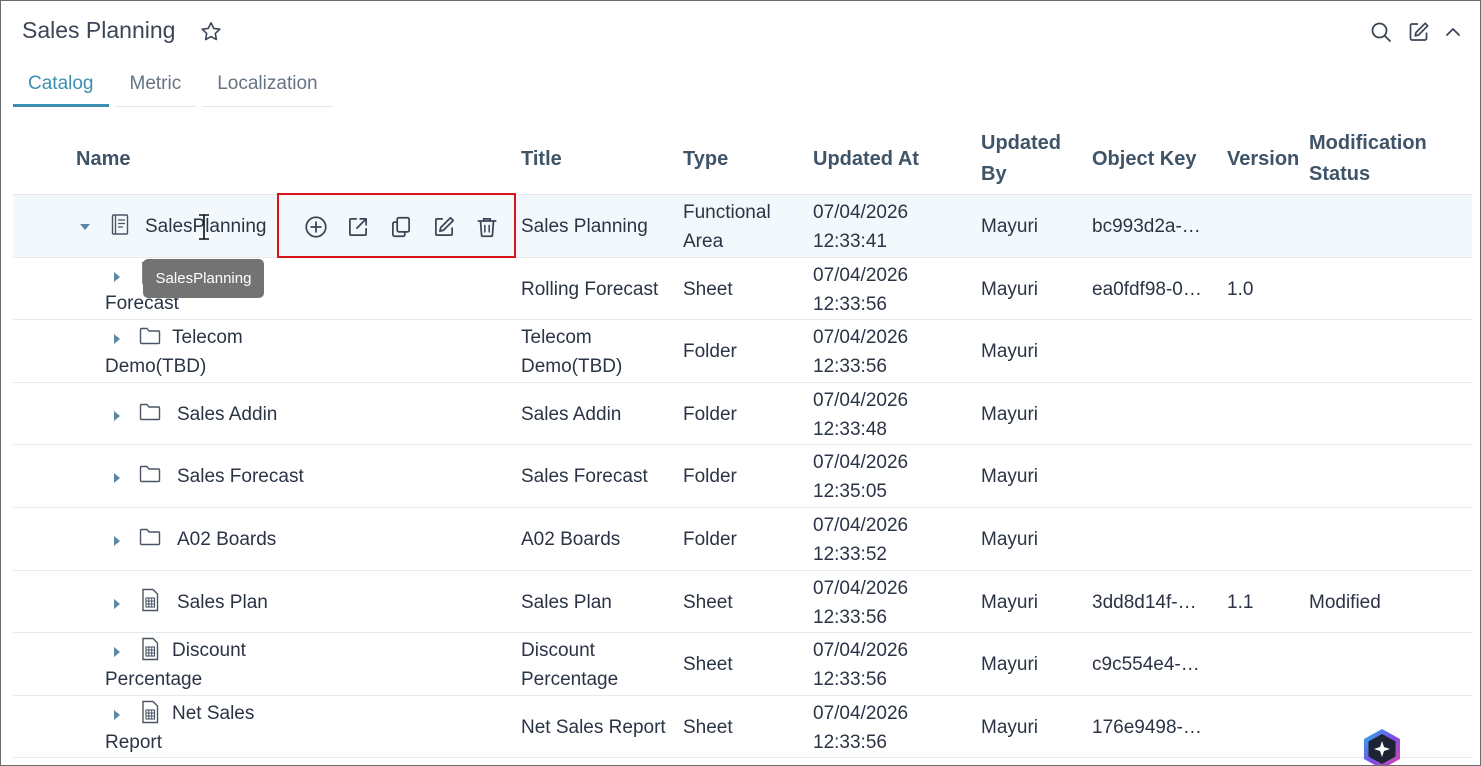 The width and height of the screenshot is (1481, 766). Describe the element at coordinates (589, 289) in the screenshot. I see `row-title: Rolling Forecast` at that location.